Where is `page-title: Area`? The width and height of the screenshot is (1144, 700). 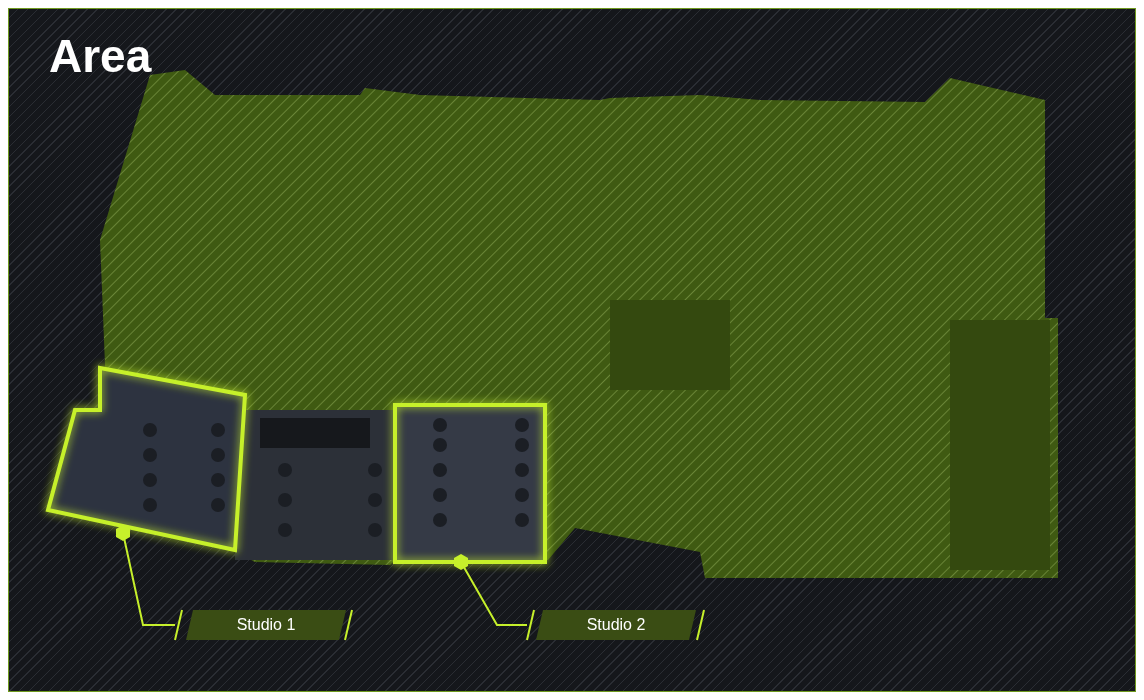
page-title: Area is located at coordinates (100, 56).